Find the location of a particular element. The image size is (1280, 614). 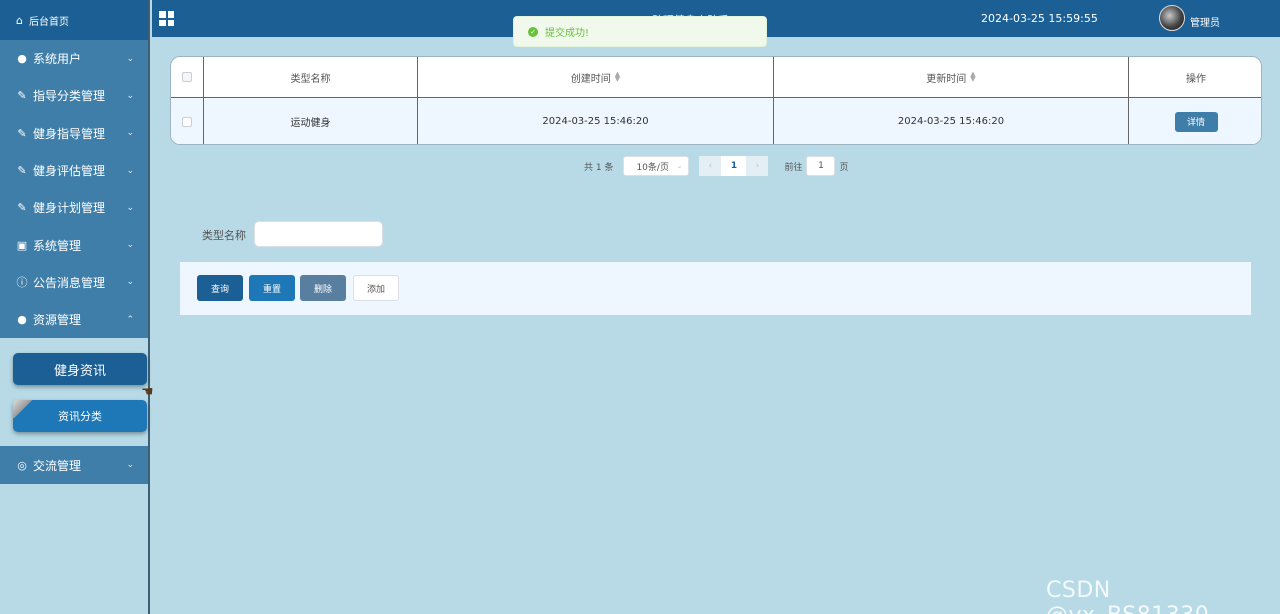

toast-message: 提交成功! is located at coordinates (567, 33).